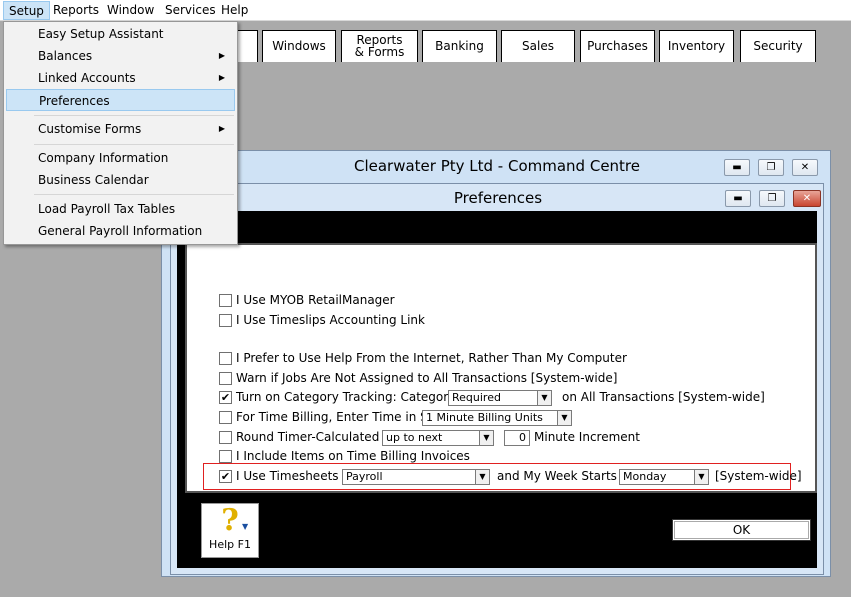 Image resolution: width=851 pixels, height=597 pixels. Describe the element at coordinates (330, 320) in the screenshot. I see `timeslips-label: I Use Timeslips Accounting Link` at that location.